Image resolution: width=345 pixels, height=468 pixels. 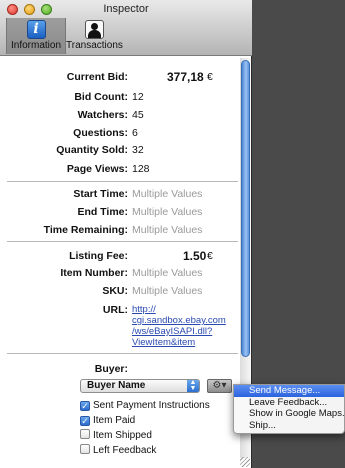 What do you see at coordinates (167, 291) in the screenshot?
I see `sku-value: Multiple Values` at bounding box center [167, 291].